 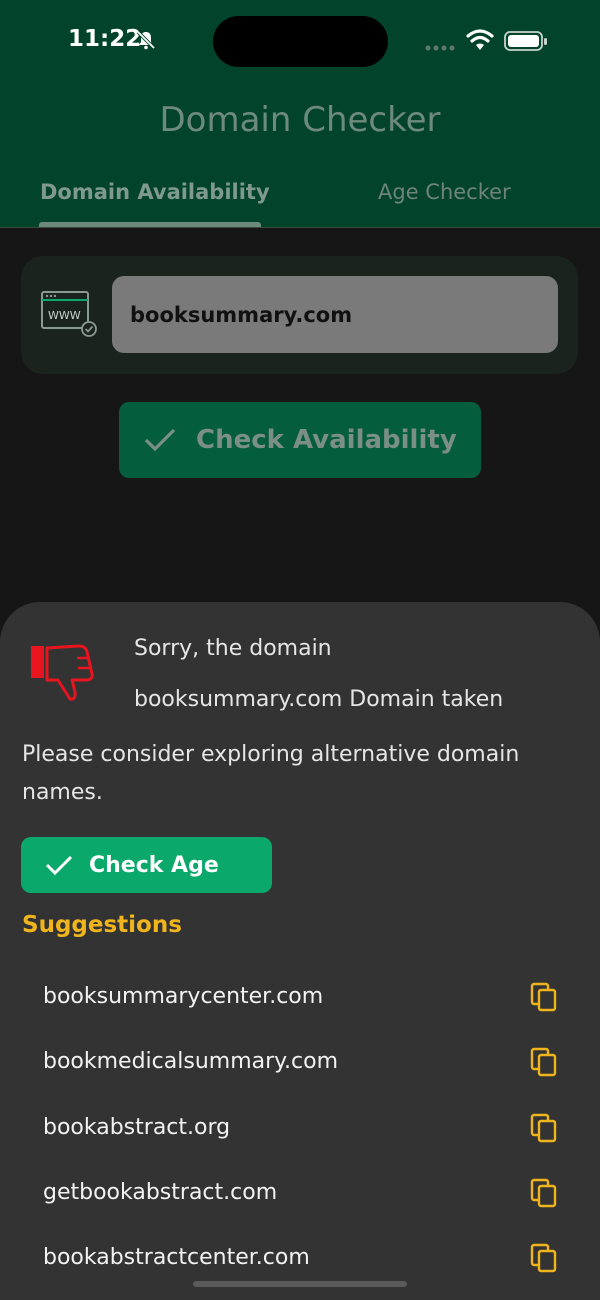 I want to click on check-availability-button: Check Availability, so click(x=300, y=440).